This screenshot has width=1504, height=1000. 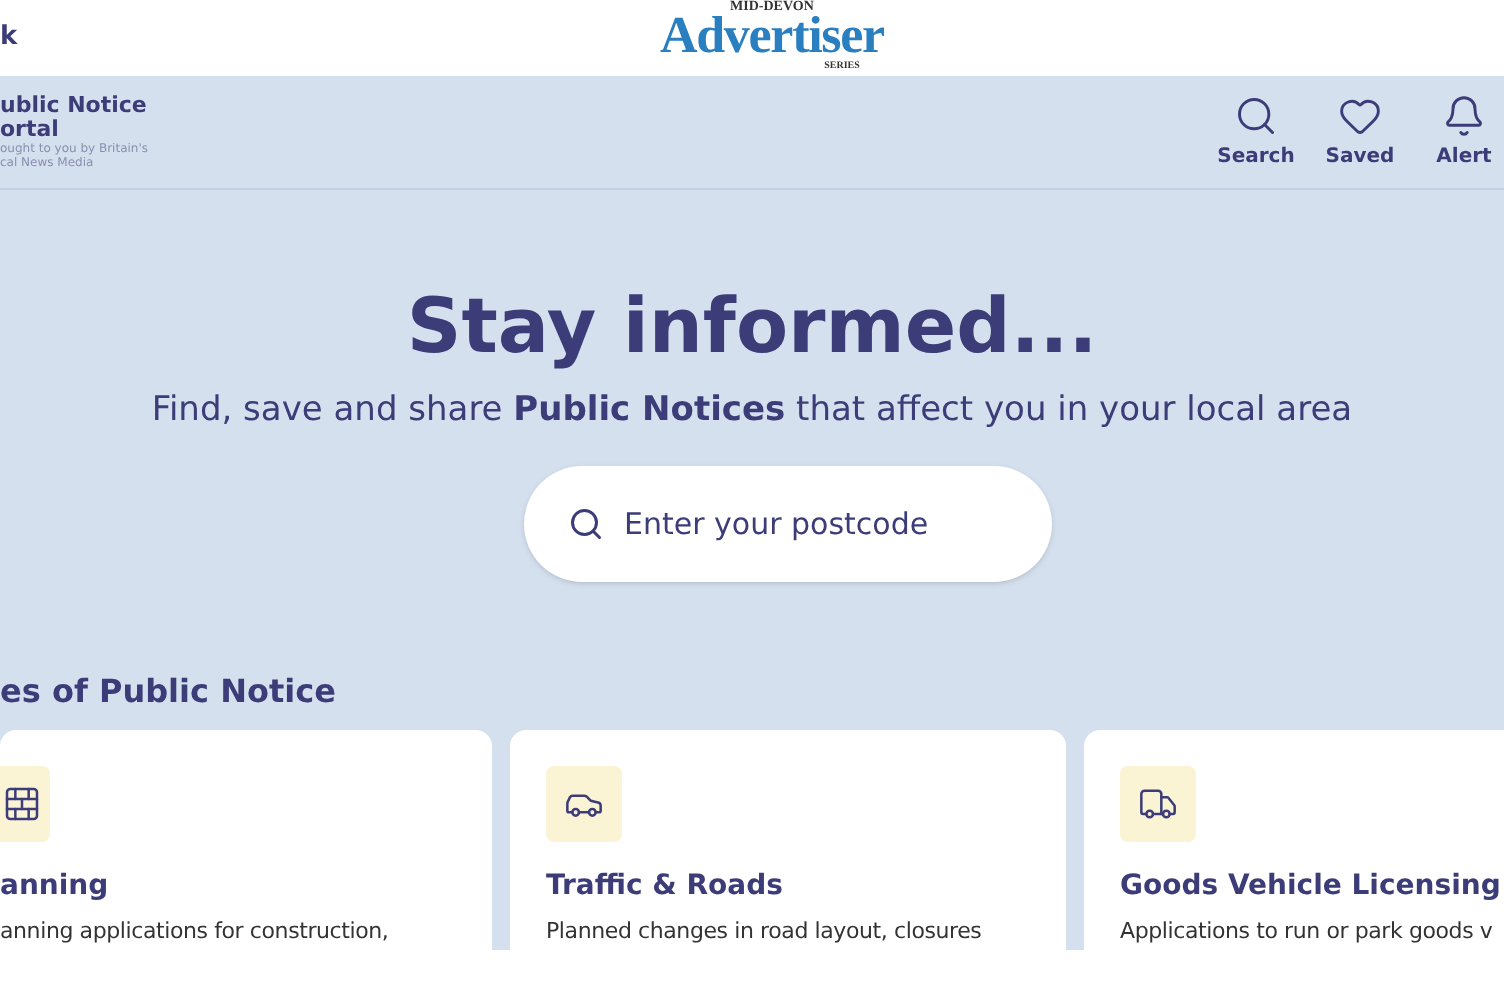 What do you see at coordinates (764, 931) in the screenshot?
I see `card-description: Planned changes in road layout, closures` at bounding box center [764, 931].